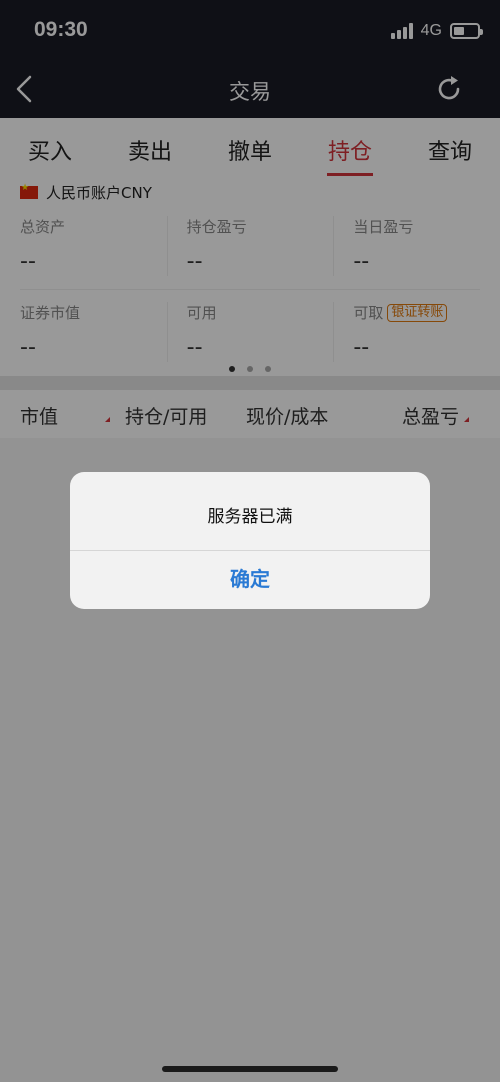 The width and height of the screenshot is (500, 1082). What do you see at coordinates (250, 540) in the screenshot?
I see `alert-dialog: 服务器已满 确定` at bounding box center [250, 540].